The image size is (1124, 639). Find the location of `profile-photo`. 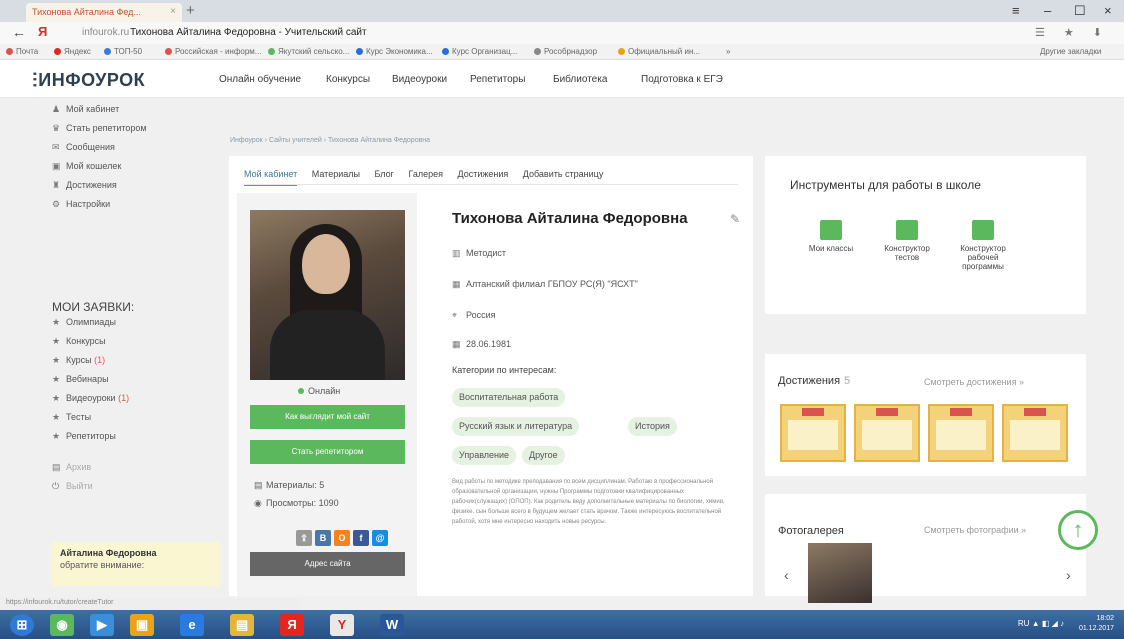

profile-photo is located at coordinates (327, 295).